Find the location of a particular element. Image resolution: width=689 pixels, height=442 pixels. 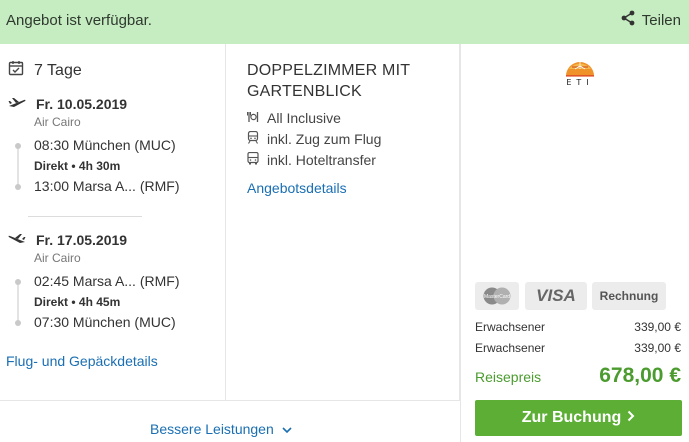

total-price-label: Reisepreis is located at coordinates (508, 377).